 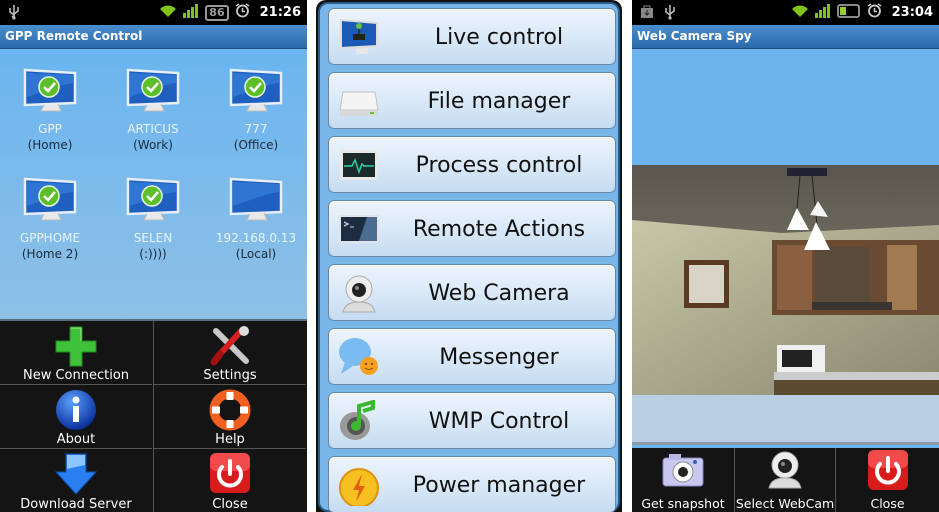 I want to click on info-icon, so click(x=76, y=410).